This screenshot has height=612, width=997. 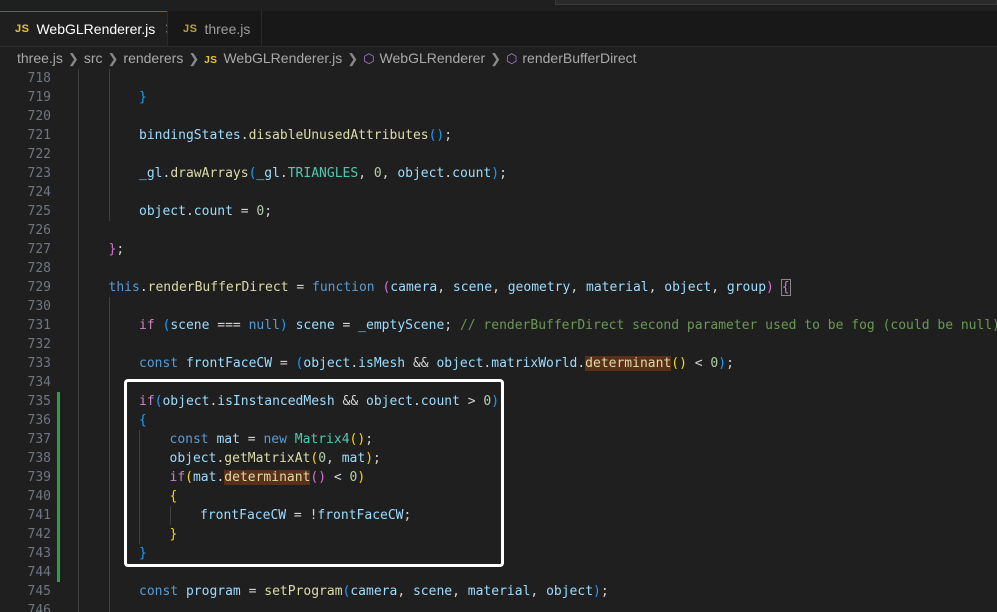 I want to click on line-number: 735, so click(x=39, y=401).